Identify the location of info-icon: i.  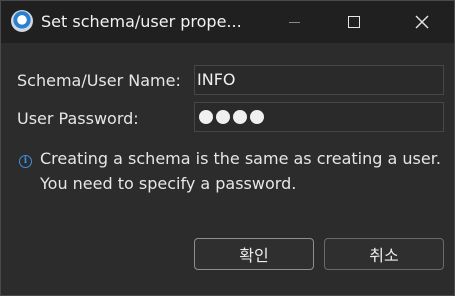
(25, 161).